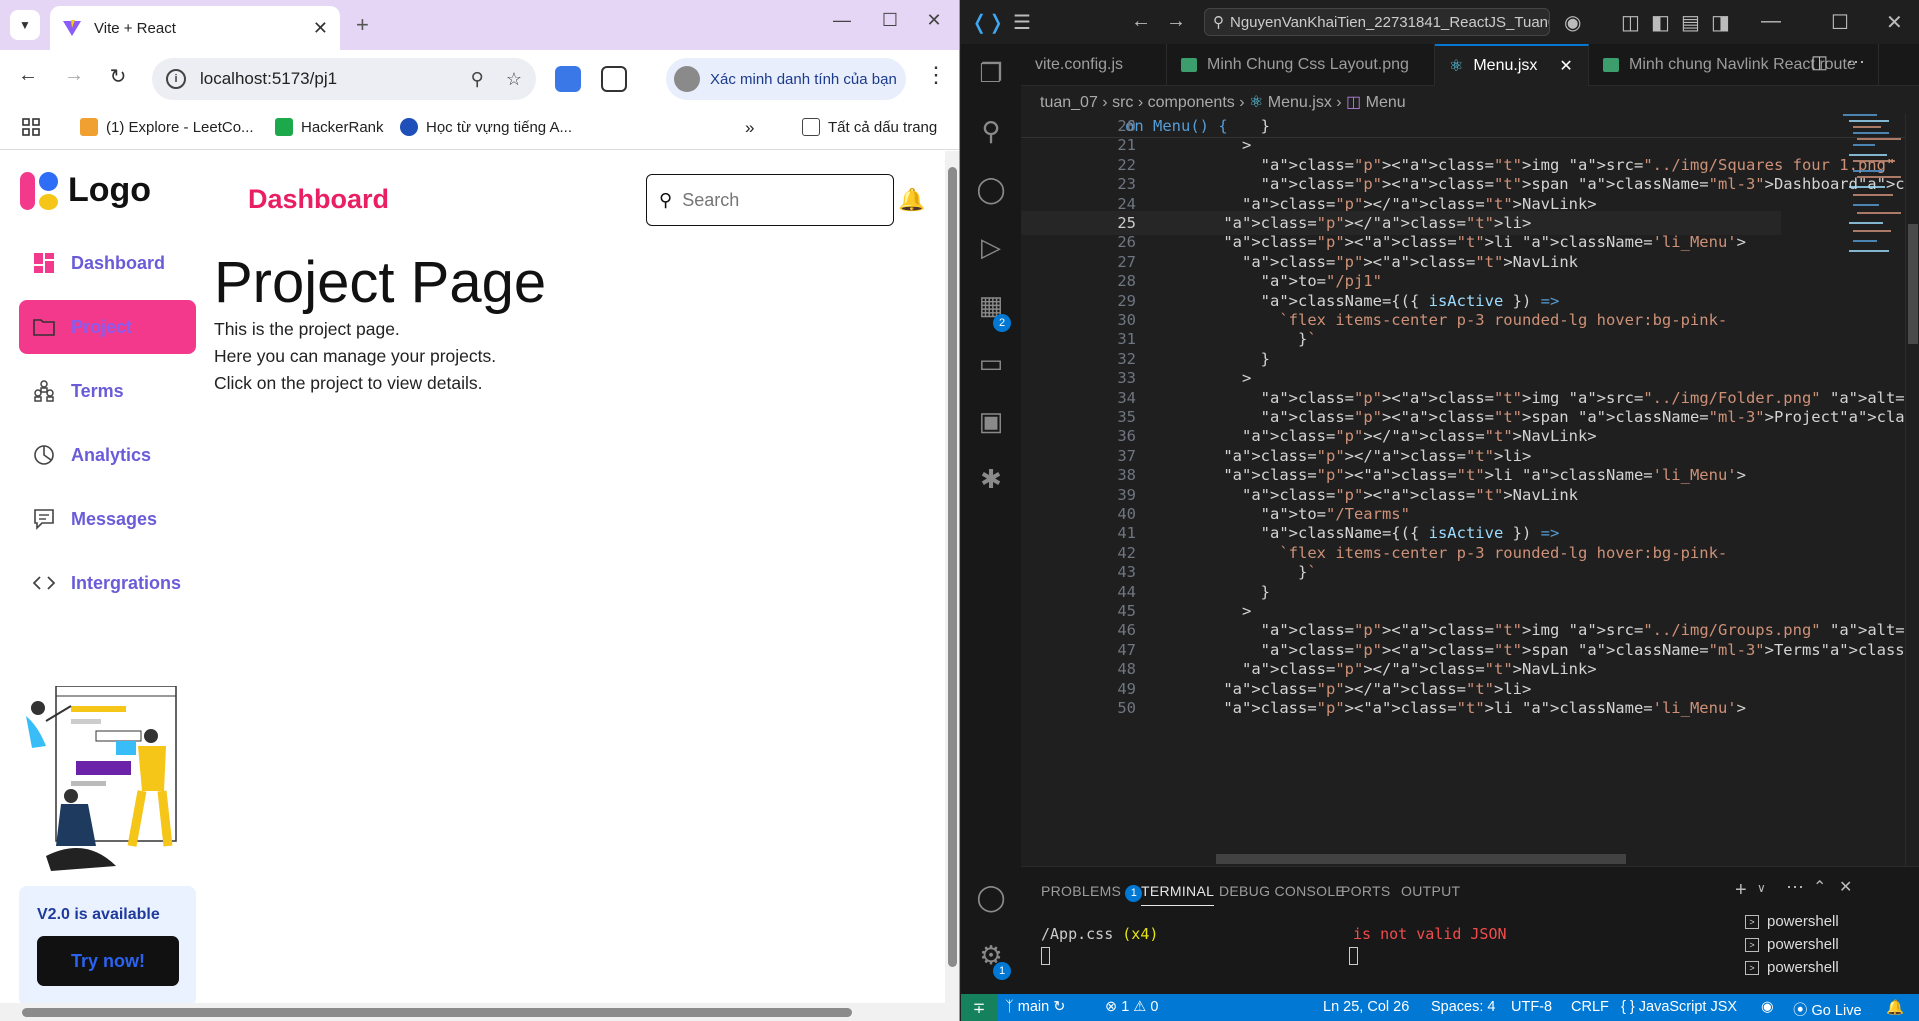 Image resolution: width=1919 pixels, height=1021 pixels. Describe the element at coordinates (477, 79) in the screenshot. I see `zoom-icon: ⚲` at that location.